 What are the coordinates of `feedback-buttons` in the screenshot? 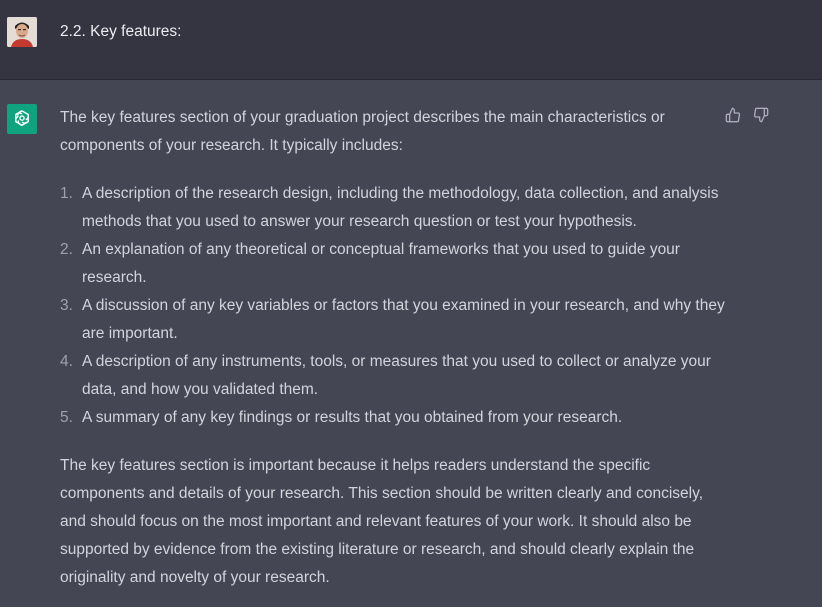 It's located at (747, 115).